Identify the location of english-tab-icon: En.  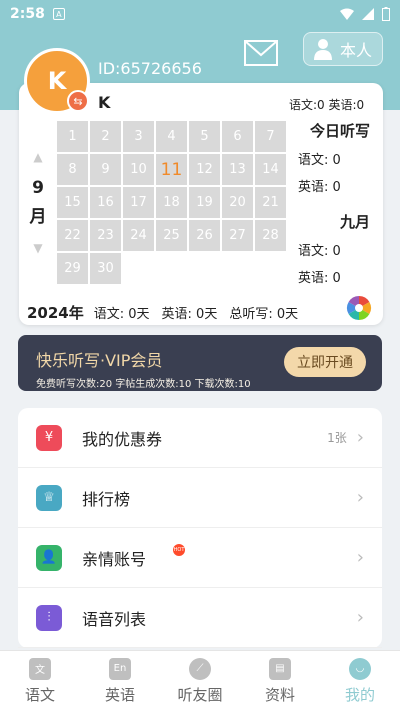
(120, 668).